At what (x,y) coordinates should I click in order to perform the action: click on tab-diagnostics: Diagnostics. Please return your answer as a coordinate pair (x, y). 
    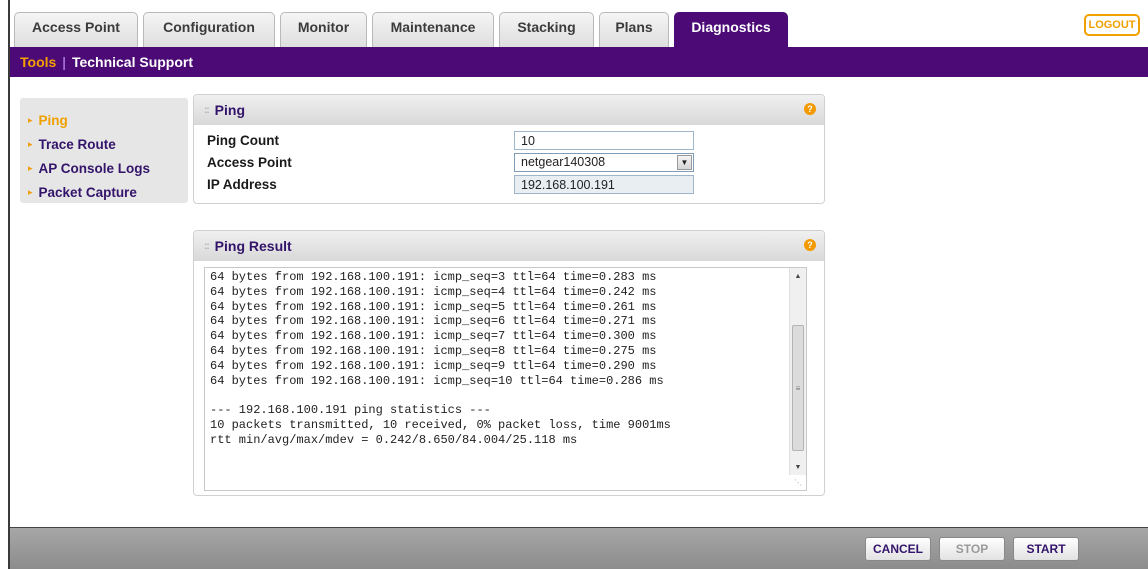
    Looking at the image, I should click on (731, 29).